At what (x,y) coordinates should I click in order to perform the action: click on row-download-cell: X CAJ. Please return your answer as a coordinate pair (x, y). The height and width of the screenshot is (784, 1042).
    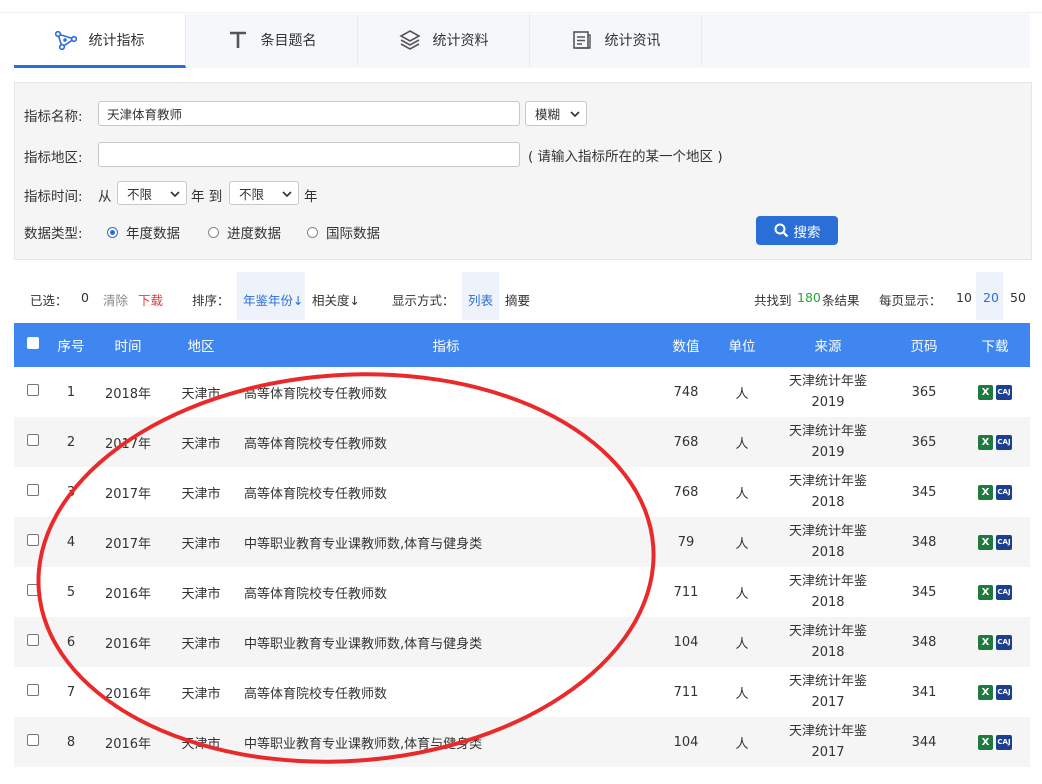
    Looking at the image, I should click on (995, 392).